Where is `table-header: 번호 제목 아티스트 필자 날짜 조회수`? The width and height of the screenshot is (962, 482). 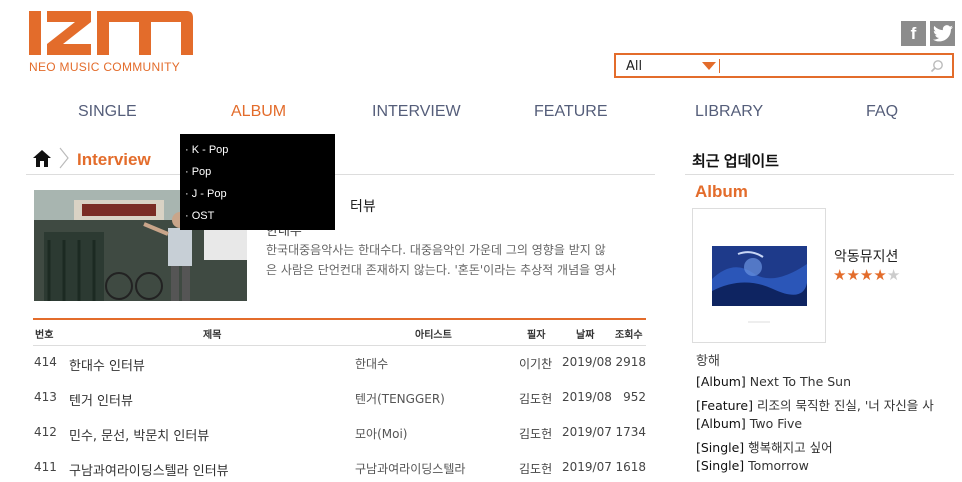 table-header: 번호 제목 아티스트 필자 날짜 조회수 is located at coordinates (339, 334).